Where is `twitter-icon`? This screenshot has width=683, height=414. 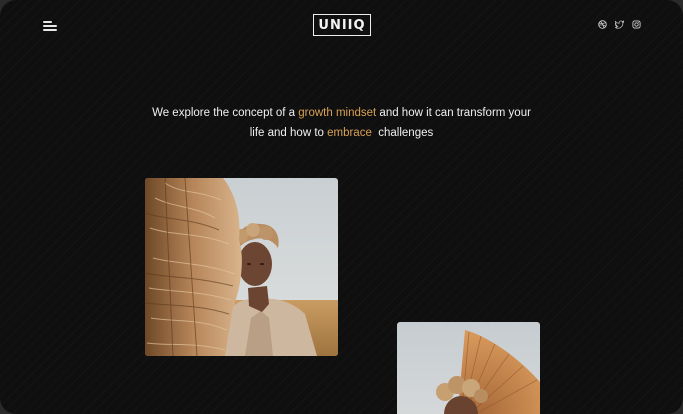
twitter-icon is located at coordinates (619, 24).